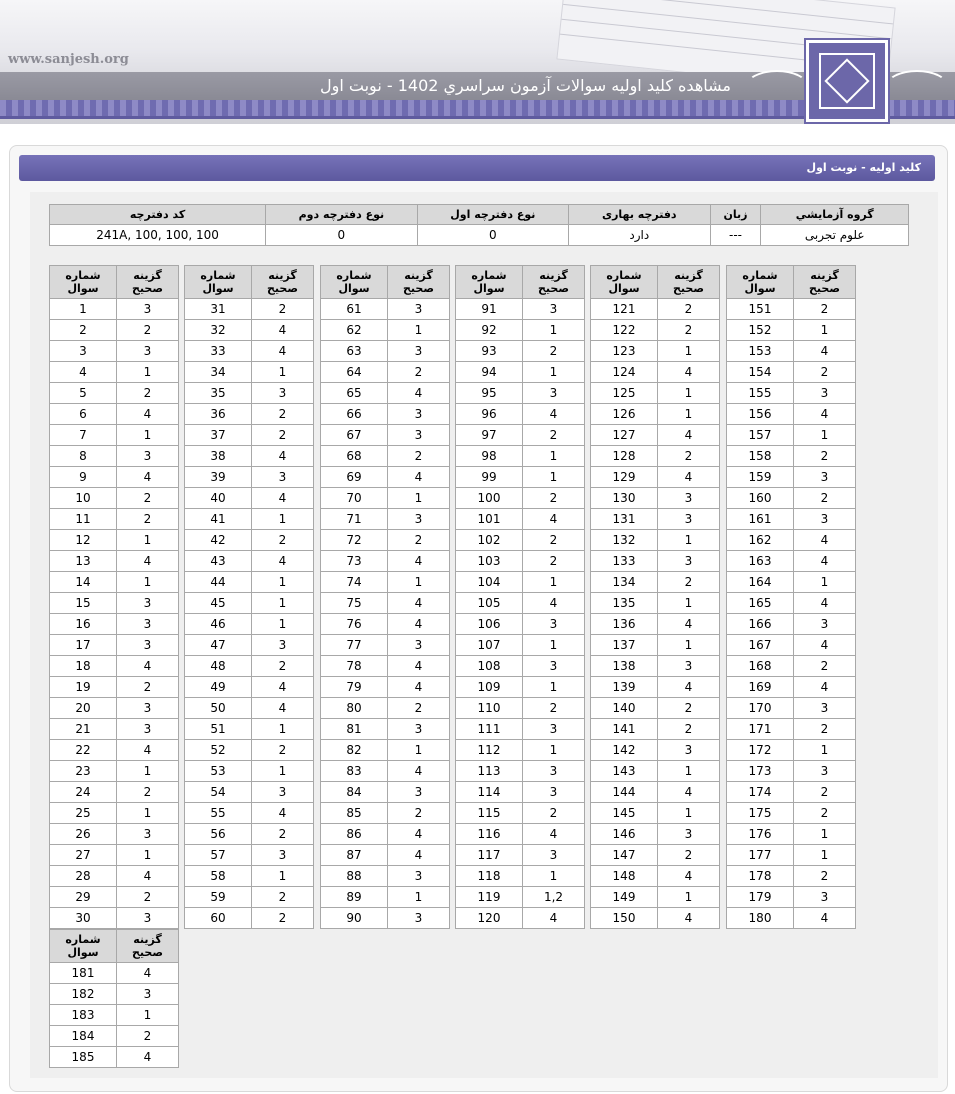 This screenshot has height=1094, width=955. Describe the element at coordinates (520, 645) in the screenshot. I see `table-row: 107 1` at that location.